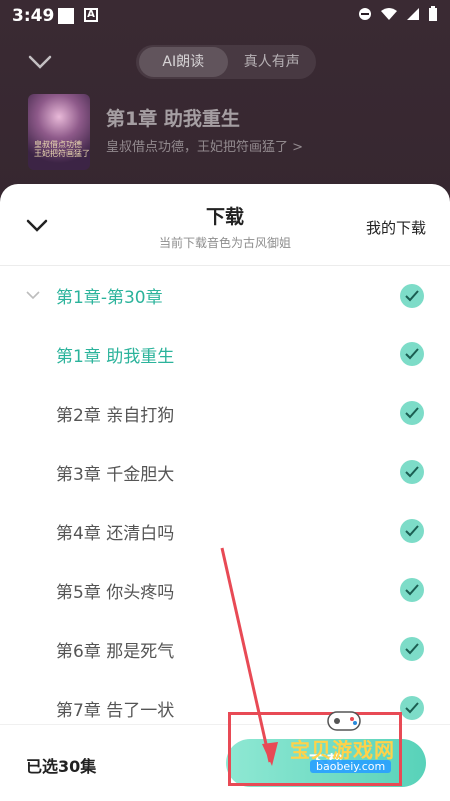 The image size is (450, 801). I want to click on watermark-text: 宝贝游戏网, so click(342, 750).